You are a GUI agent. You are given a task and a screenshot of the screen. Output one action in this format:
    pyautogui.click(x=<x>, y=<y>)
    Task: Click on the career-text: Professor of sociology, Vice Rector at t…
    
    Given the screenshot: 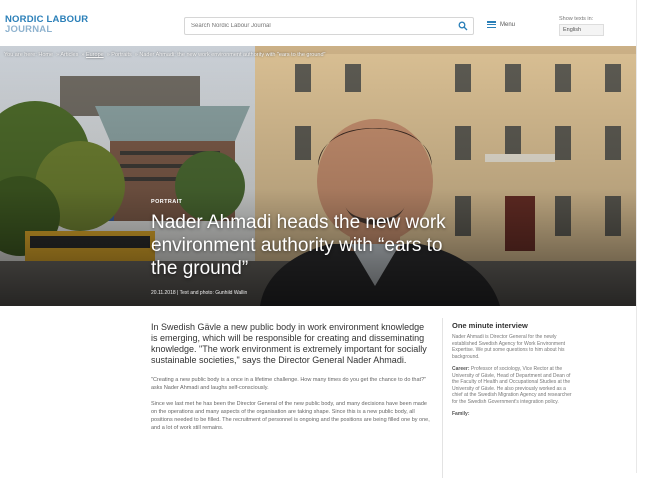 What is the action you would take?
    pyautogui.click(x=512, y=385)
    